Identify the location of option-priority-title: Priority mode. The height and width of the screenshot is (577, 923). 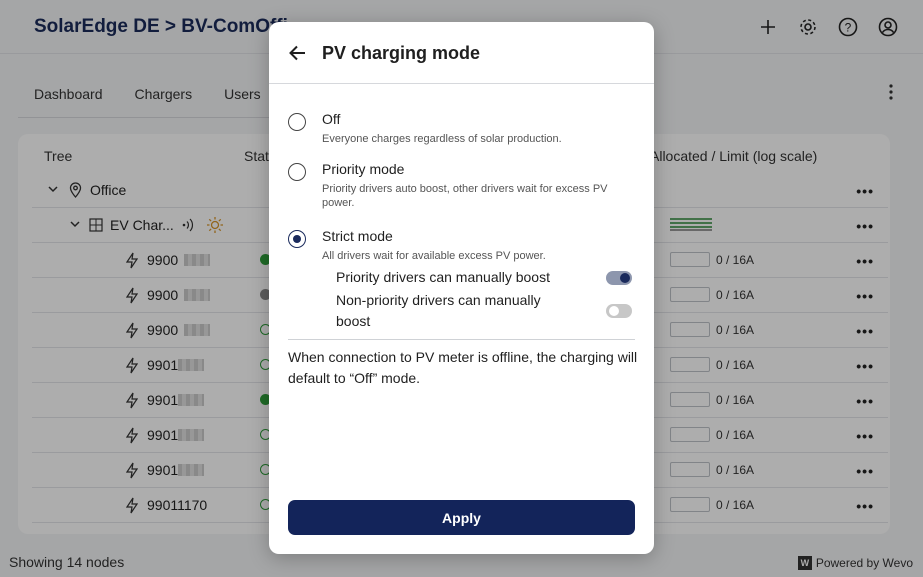
(363, 169).